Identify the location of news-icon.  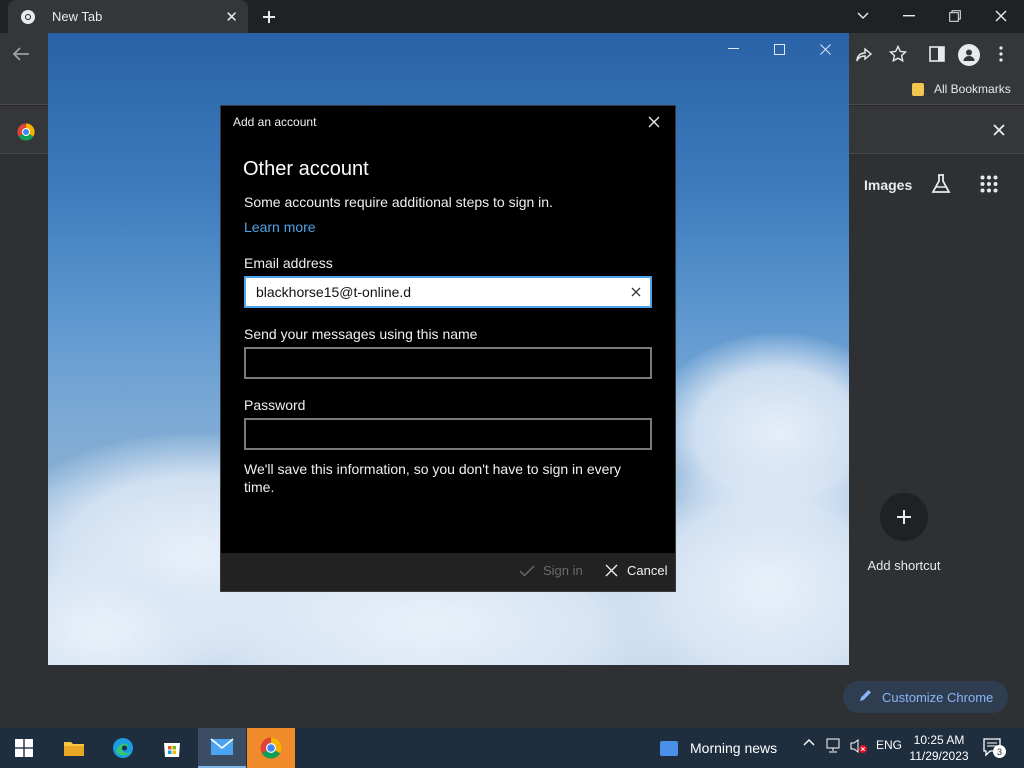
(669, 748).